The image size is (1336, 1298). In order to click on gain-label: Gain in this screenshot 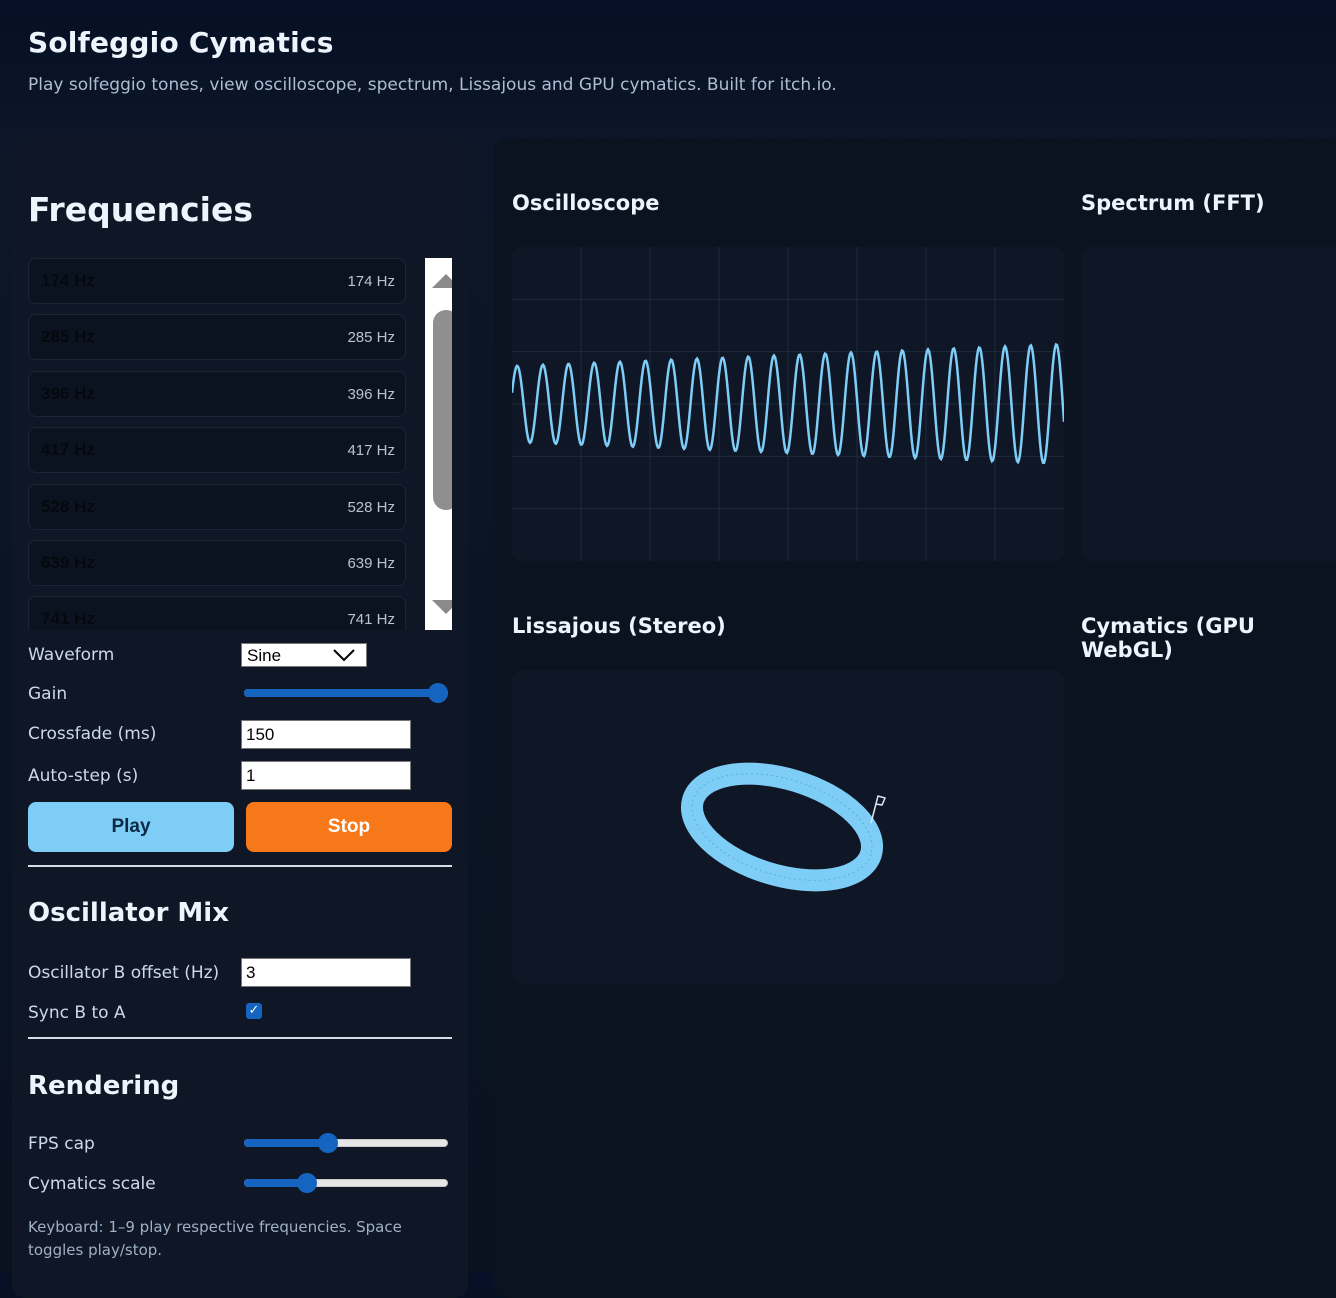, I will do `click(48, 694)`.